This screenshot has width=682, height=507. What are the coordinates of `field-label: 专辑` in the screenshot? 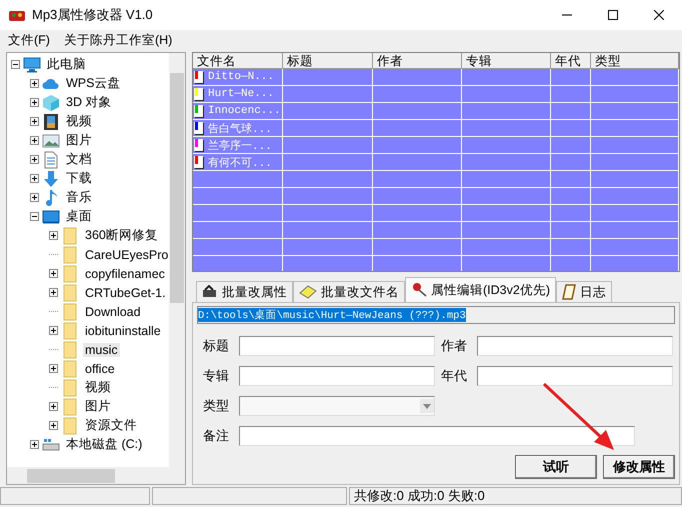 It's located at (216, 376).